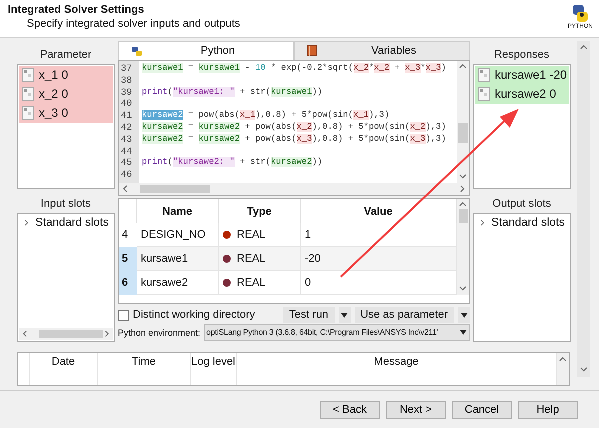 The height and width of the screenshot is (428, 599). What do you see at coordinates (159, 333) in the screenshot?
I see `environment-label: Python environment:` at bounding box center [159, 333].